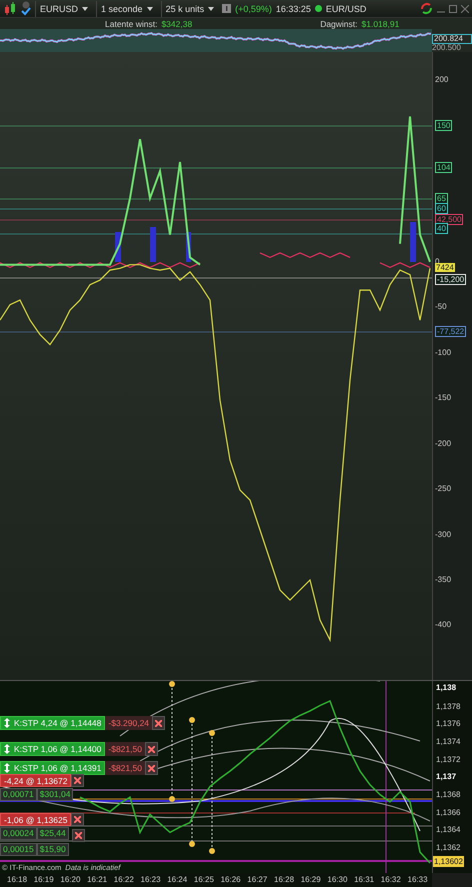 This screenshot has width=472, height=887. Describe the element at coordinates (441, 79) in the screenshot. I see `axis-label: 200` at that location.